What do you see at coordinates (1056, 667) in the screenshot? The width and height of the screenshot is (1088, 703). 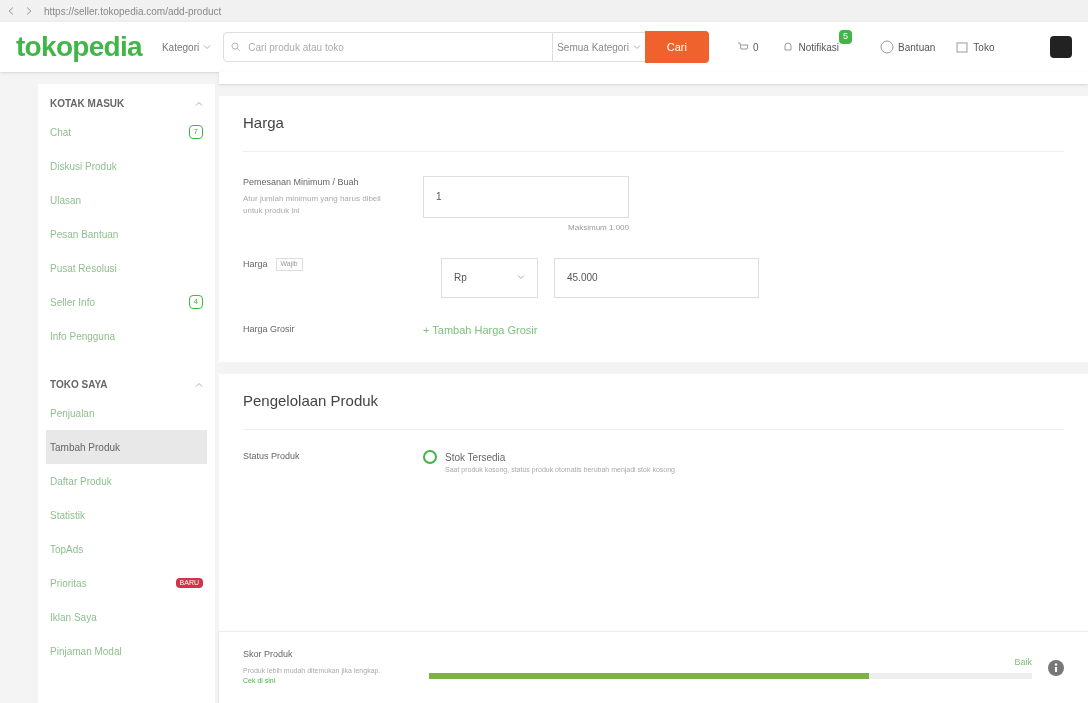 I see `info-icon` at bounding box center [1056, 667].